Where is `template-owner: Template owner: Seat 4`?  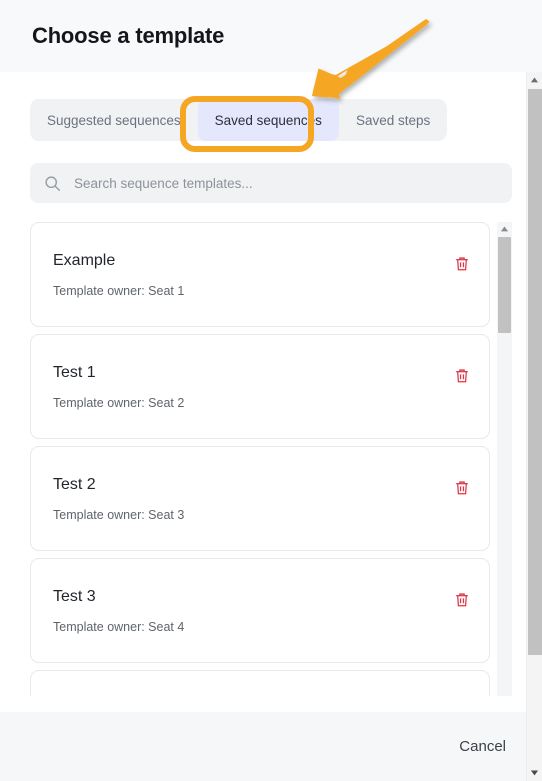
template-owner: Template owner: Seat 4 is located at coordinates (119, 626).